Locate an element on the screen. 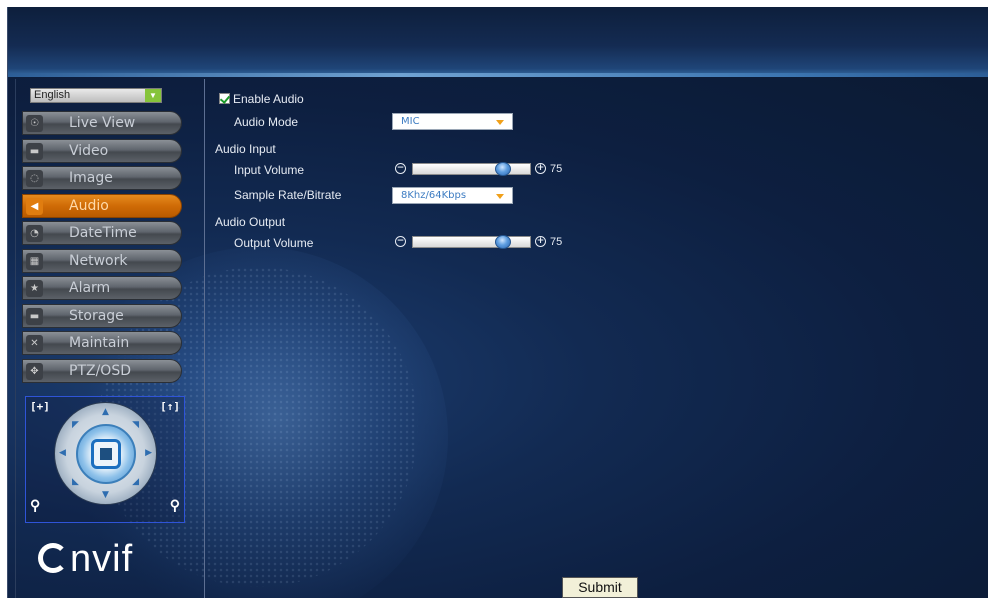 The height and width of the screenshot is (598, 988). sidebar-item-image: ◌ Image is located at coordinates (102, 178).